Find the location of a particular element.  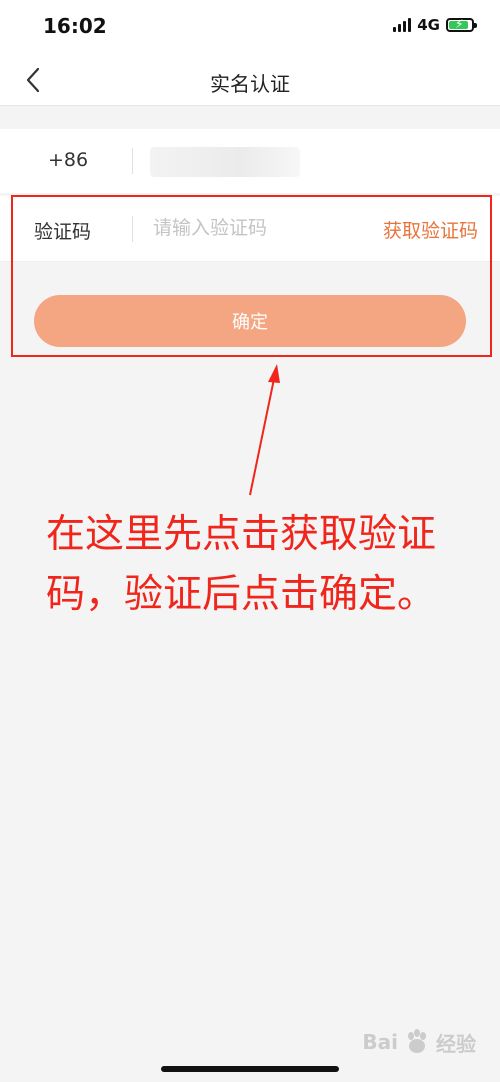

battery-charging-icon: ⚡ is located at coordinates (461, 24).